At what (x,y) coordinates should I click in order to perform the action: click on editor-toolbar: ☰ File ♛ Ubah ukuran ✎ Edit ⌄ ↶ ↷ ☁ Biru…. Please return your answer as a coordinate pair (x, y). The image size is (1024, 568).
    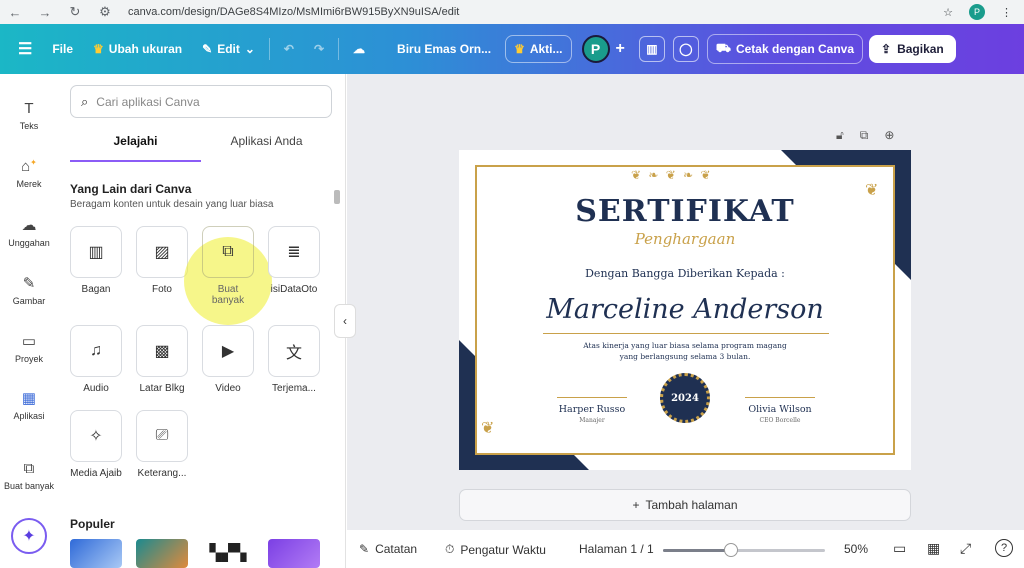
    Looking at the image, I should click on (512, 49).